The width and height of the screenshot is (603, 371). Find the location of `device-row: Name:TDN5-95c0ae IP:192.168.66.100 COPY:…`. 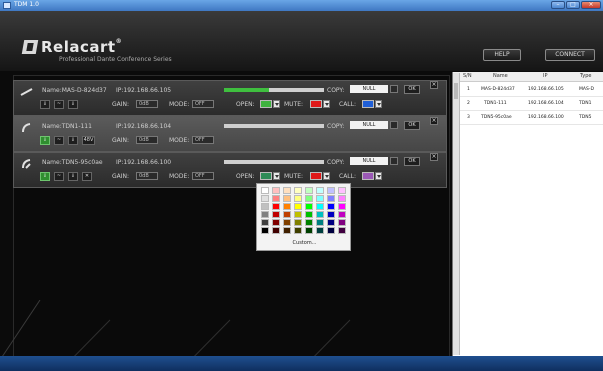

device-row: Name:TDN5-95c0ae IP:192.168.66.100 COPY:… is located at coordinates (230, 170).